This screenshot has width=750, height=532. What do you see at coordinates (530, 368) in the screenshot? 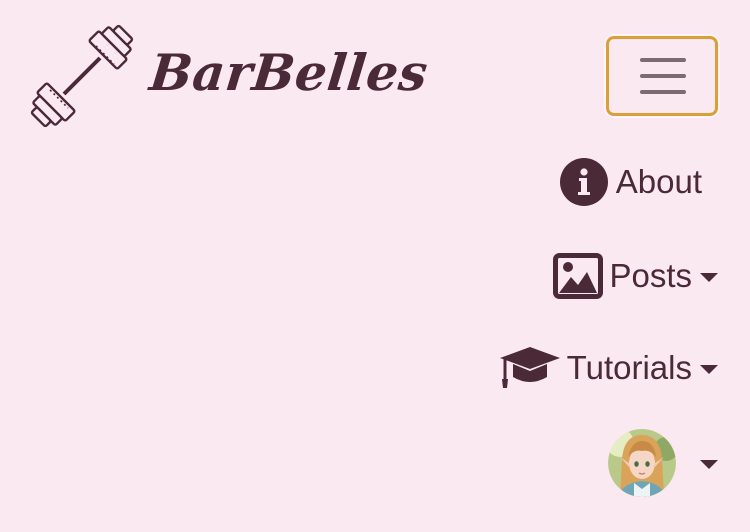
I see `graduation-cap-icon` at bounding box center [530, 368].